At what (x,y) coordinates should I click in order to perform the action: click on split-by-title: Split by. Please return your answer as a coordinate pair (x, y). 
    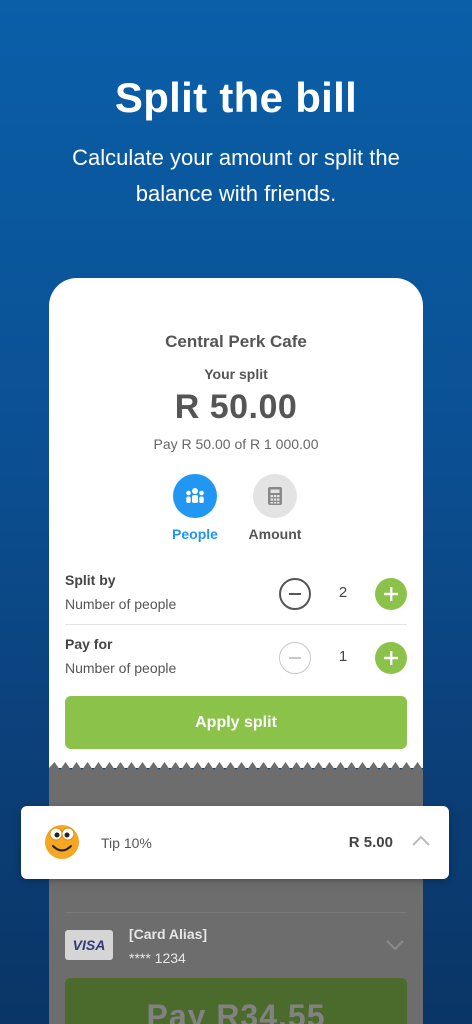
    Looking at the image, I should click on (90, 580).